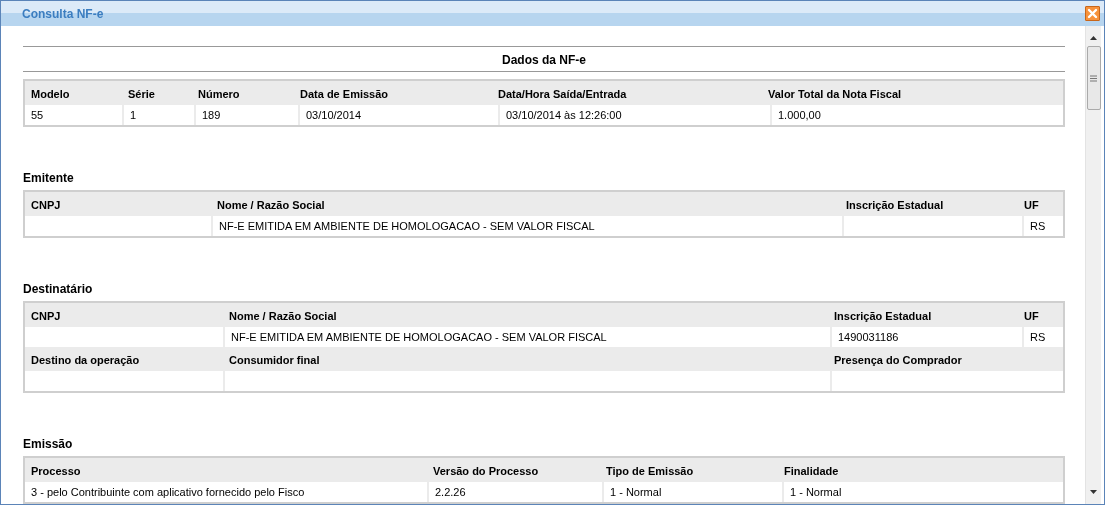 This screenshot has height=505, width=1105. Describe the element at coordinates (344, 94) in the screenshot. I see `column-header: Data de Emissão` at that location.